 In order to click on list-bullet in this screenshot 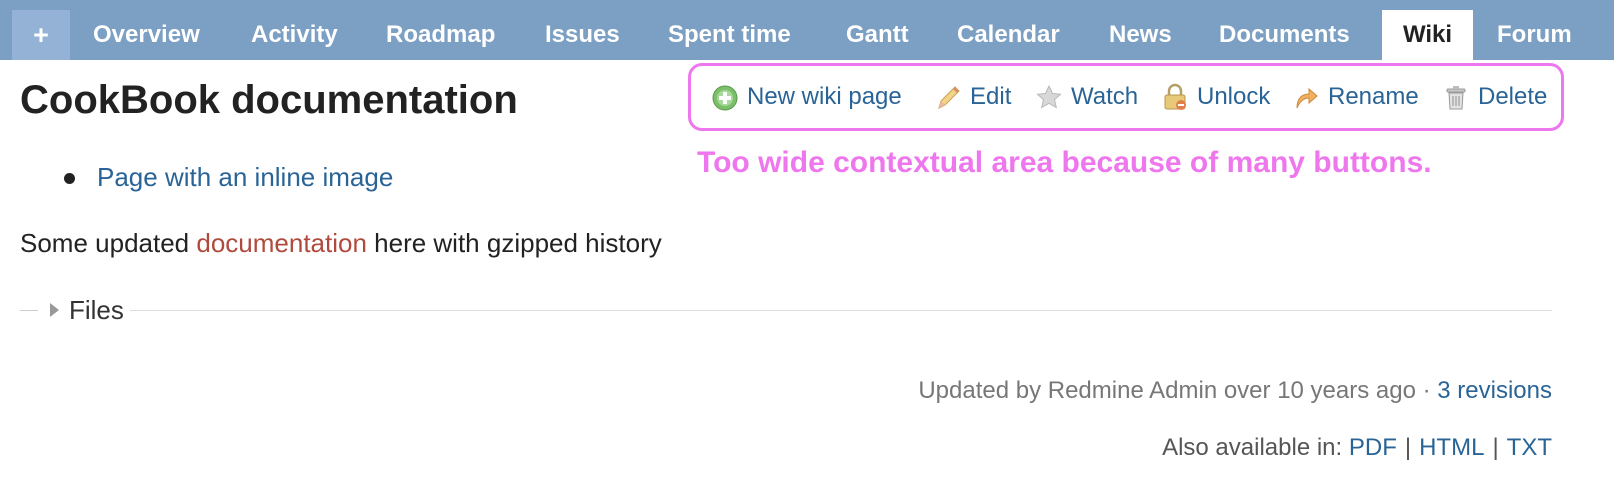, I will do `click(69, 178)`.